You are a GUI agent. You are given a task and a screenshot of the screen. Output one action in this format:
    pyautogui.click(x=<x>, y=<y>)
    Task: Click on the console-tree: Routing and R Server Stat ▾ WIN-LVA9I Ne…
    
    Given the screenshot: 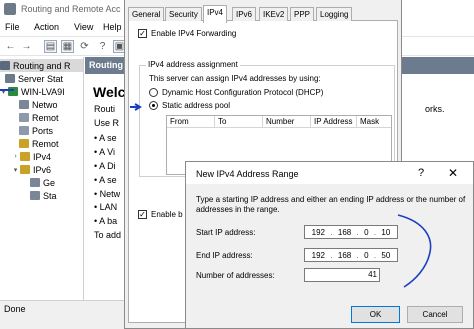 What is the action you would take?
    pyautogui.click(x=42, y=178)
    